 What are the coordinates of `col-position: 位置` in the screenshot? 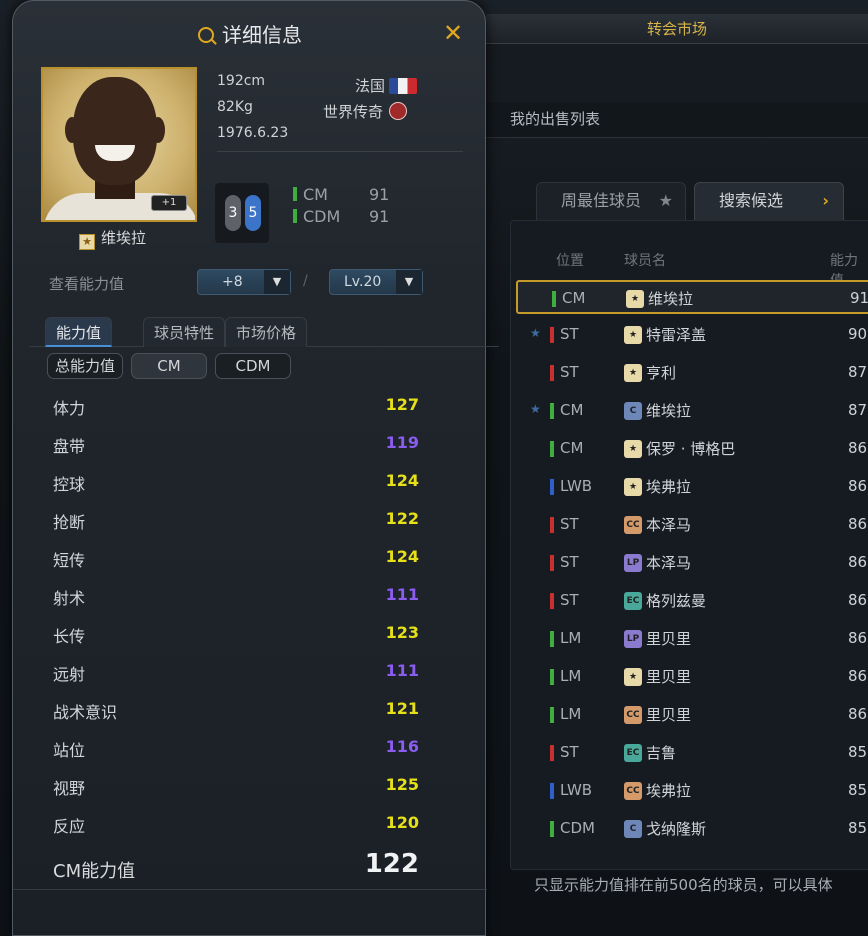 It's located at (570, 260).